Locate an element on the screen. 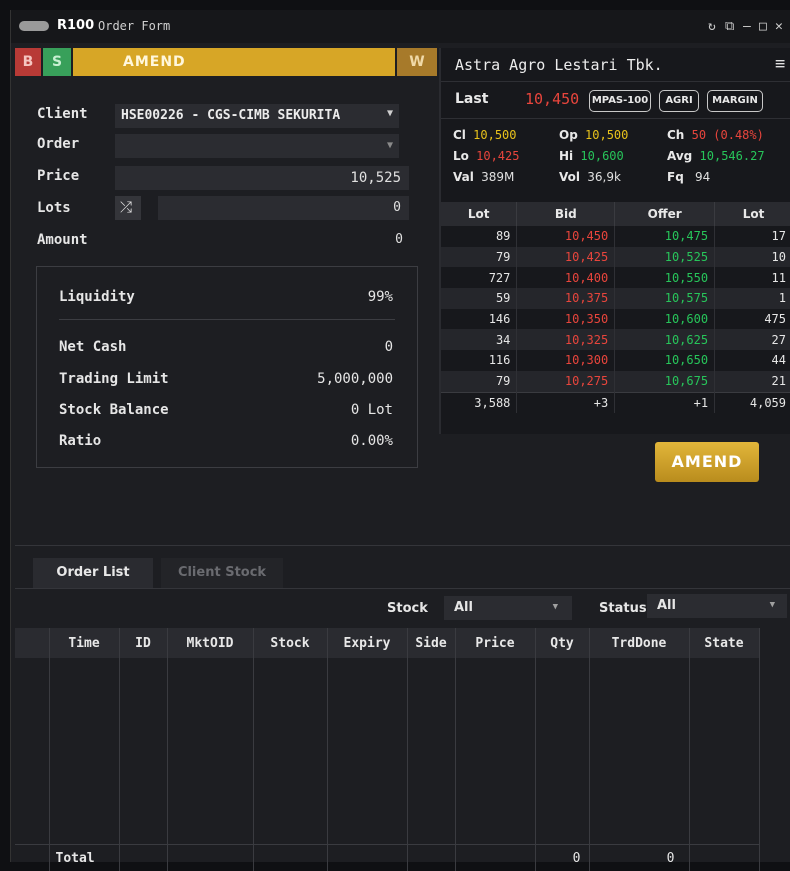 This screenshot has height=871, width=790. section-divider is located at coordinates (402, 545).